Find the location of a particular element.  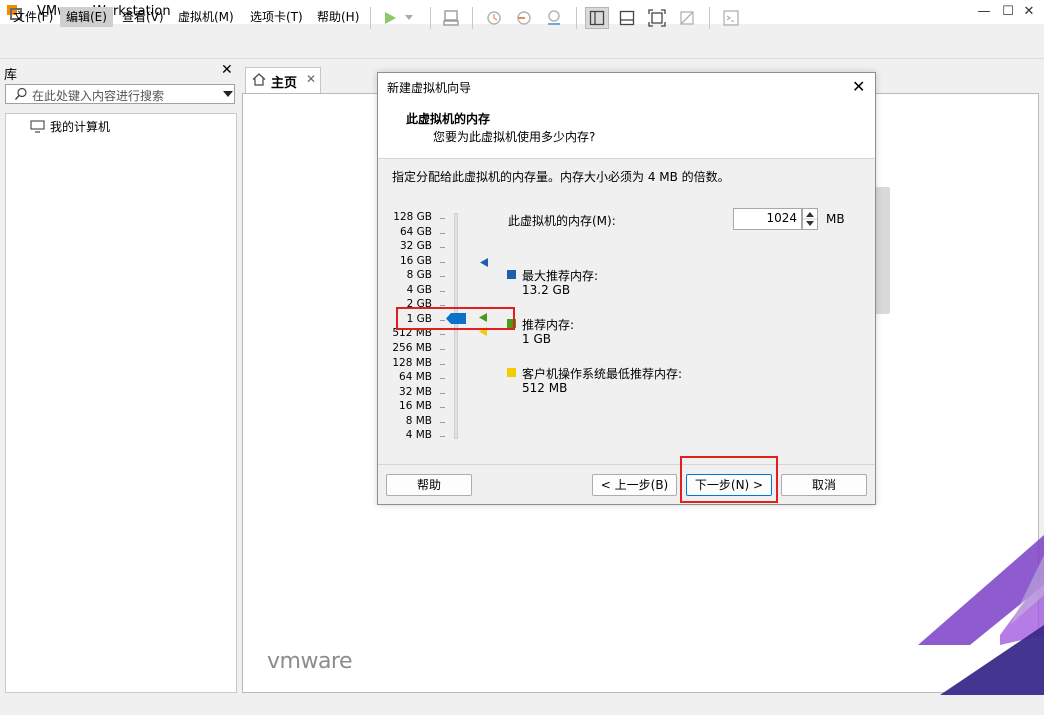

slider-tick-label: 256 MB is located at coordinates (412, 347).